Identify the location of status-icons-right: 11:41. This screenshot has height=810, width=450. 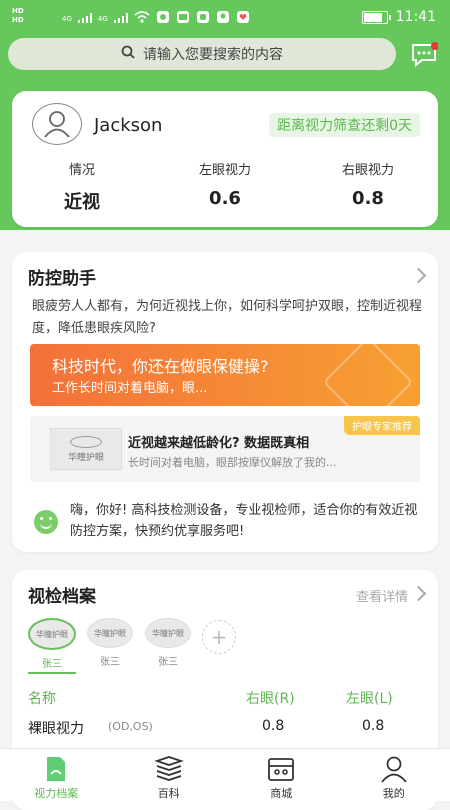
(399, 17).